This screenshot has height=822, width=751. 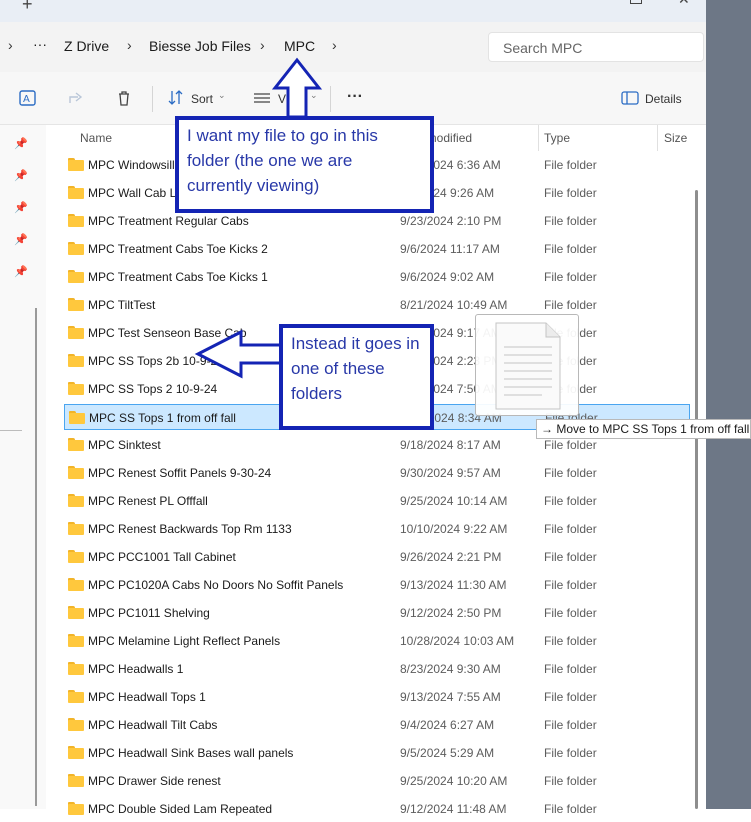 I want to click on annotation-callout-actual: Instead it goes in one of these folders, so click(x=356, y=377).